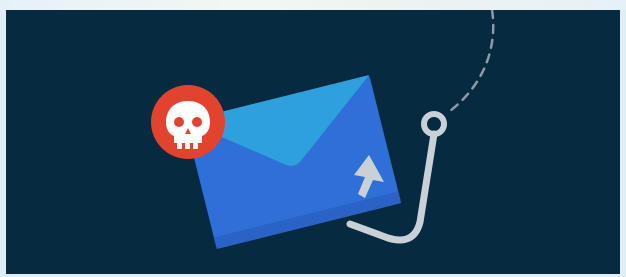 This screenshot has height=277, width=626. Describe the element at coordinates (188, 122) in the screenshot. I see `skull-badge` at that location.